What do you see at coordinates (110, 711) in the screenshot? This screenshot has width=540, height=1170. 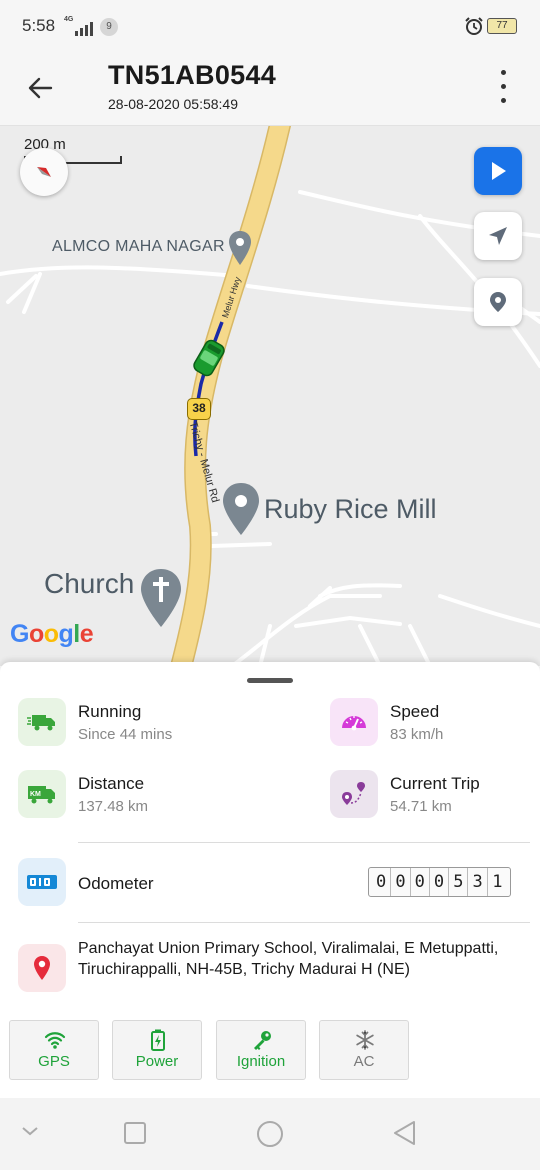 I see `running-title: Running` at bounding box center [110, 711].